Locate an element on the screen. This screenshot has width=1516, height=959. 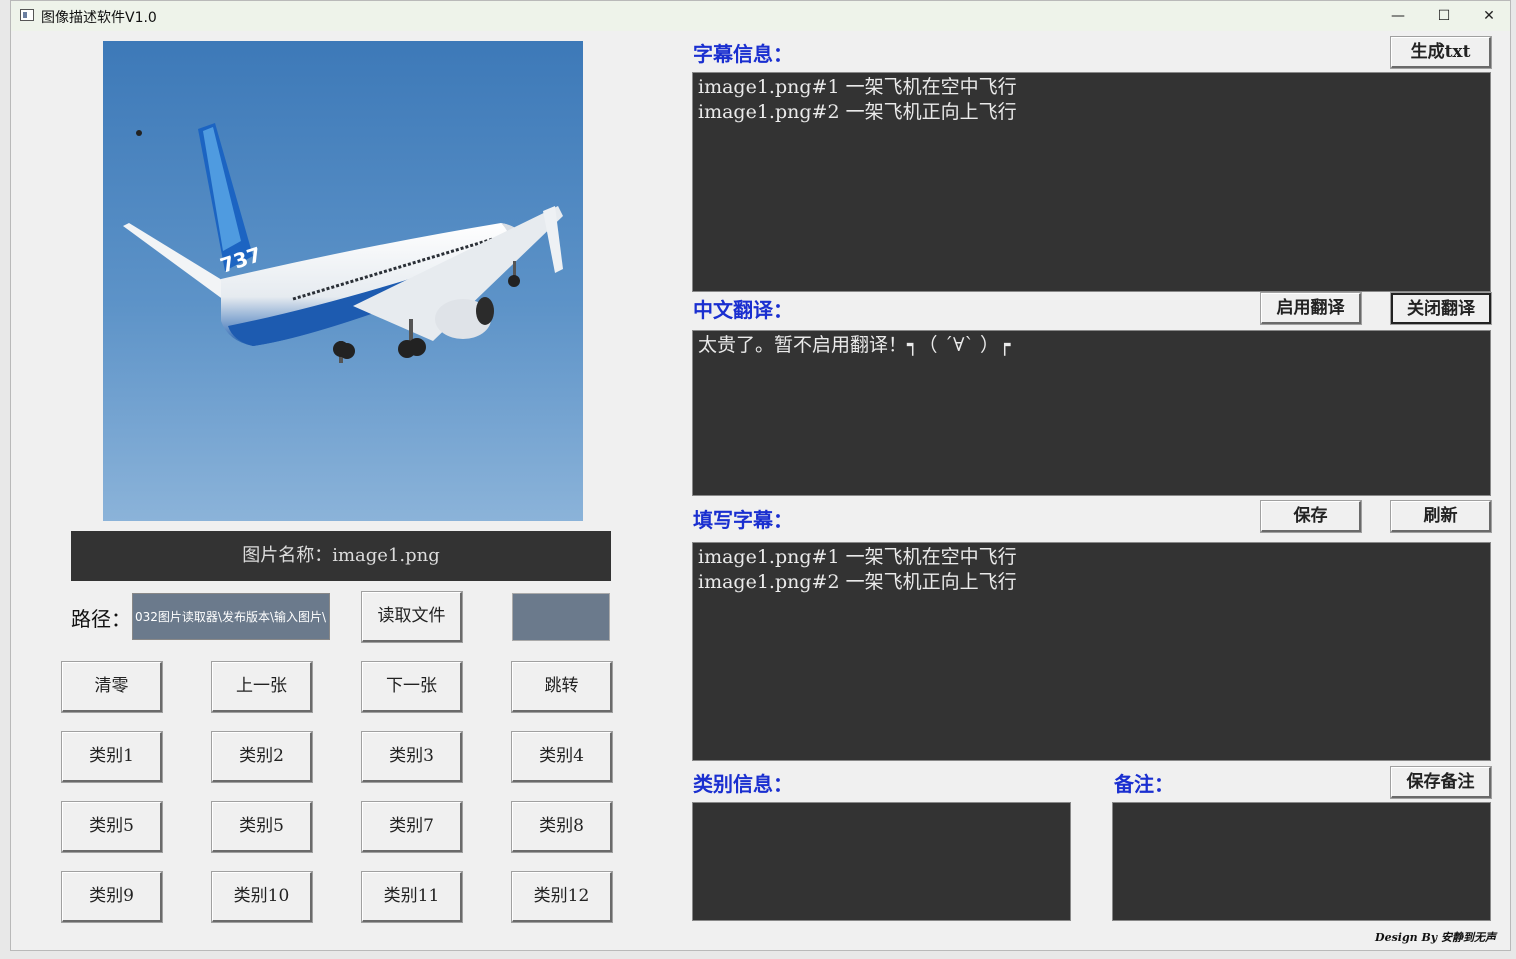
path-field: \032图片读取器\发布版本\输入图片 is located at coordinates (231, 616).